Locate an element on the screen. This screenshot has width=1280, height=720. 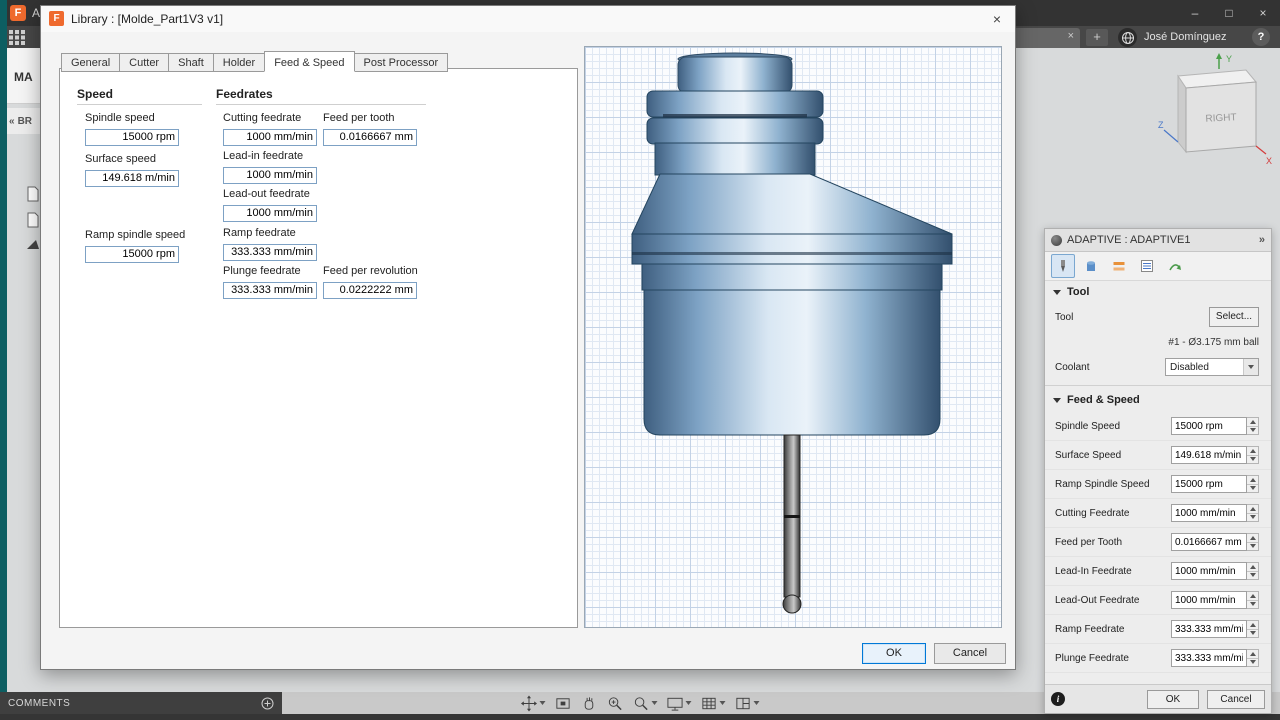
dialog-cancel-button: Cancel is located at coordinates (970, 653).